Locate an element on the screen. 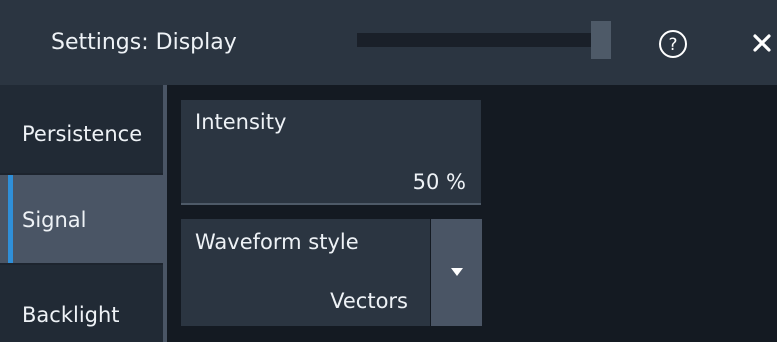 Image resolution: width=777 pixels, height=342 pixels. tab-persistence-label: Persistence is located at coordinates (82, 134).